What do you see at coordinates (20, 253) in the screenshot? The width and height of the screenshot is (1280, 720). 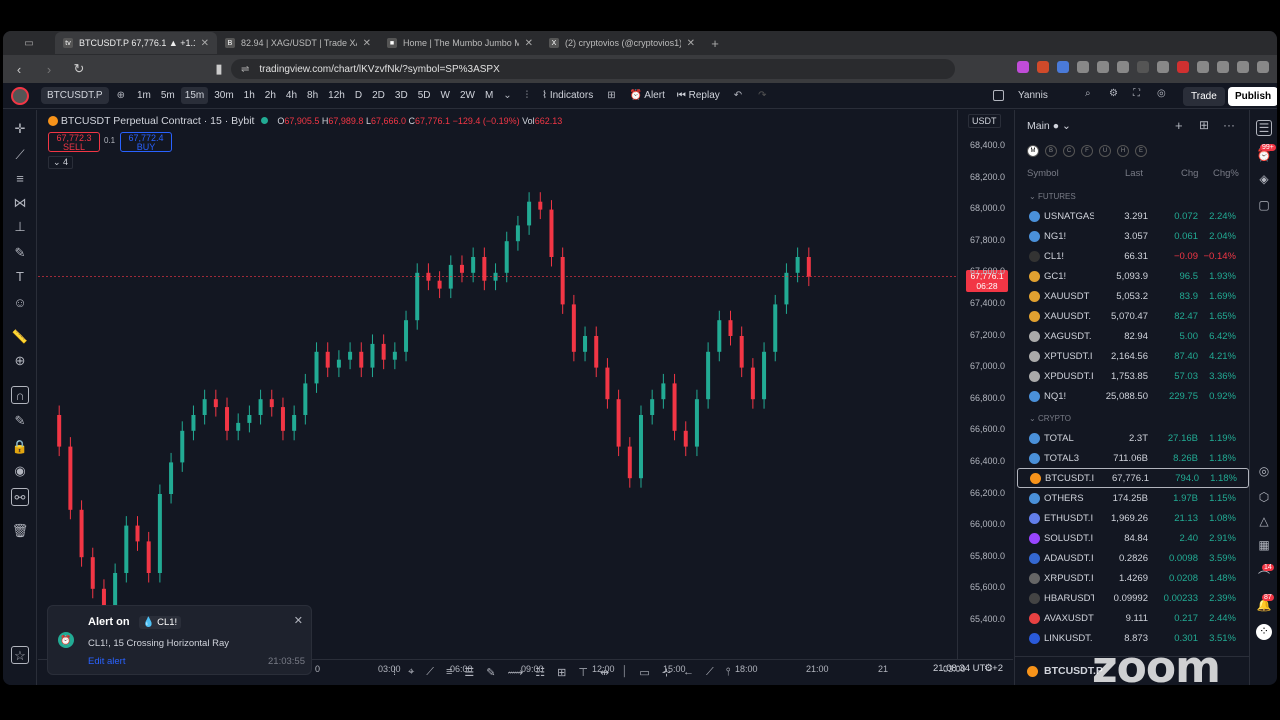 I see `brush-icon: ✎` at bounding box center [20, 253].